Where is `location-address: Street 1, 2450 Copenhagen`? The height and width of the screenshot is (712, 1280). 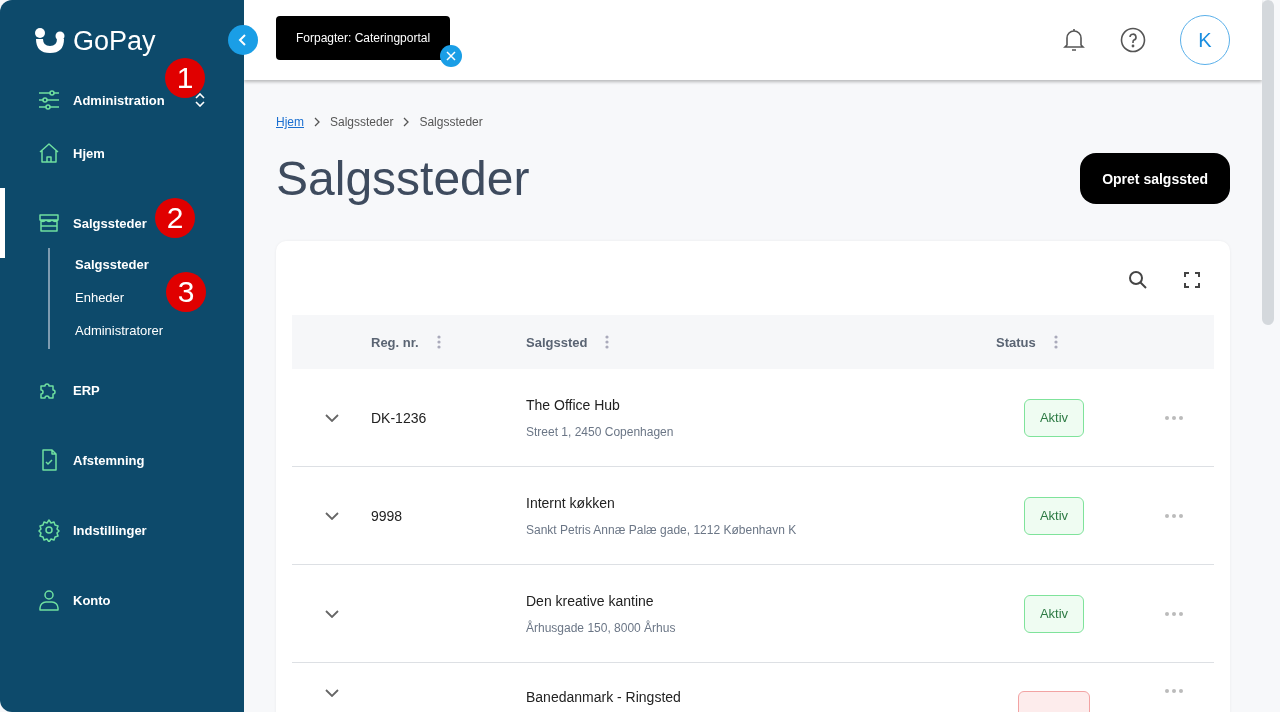 location-address: Street 1, 2450 Copenhagen is located at coordinates (600, 431).